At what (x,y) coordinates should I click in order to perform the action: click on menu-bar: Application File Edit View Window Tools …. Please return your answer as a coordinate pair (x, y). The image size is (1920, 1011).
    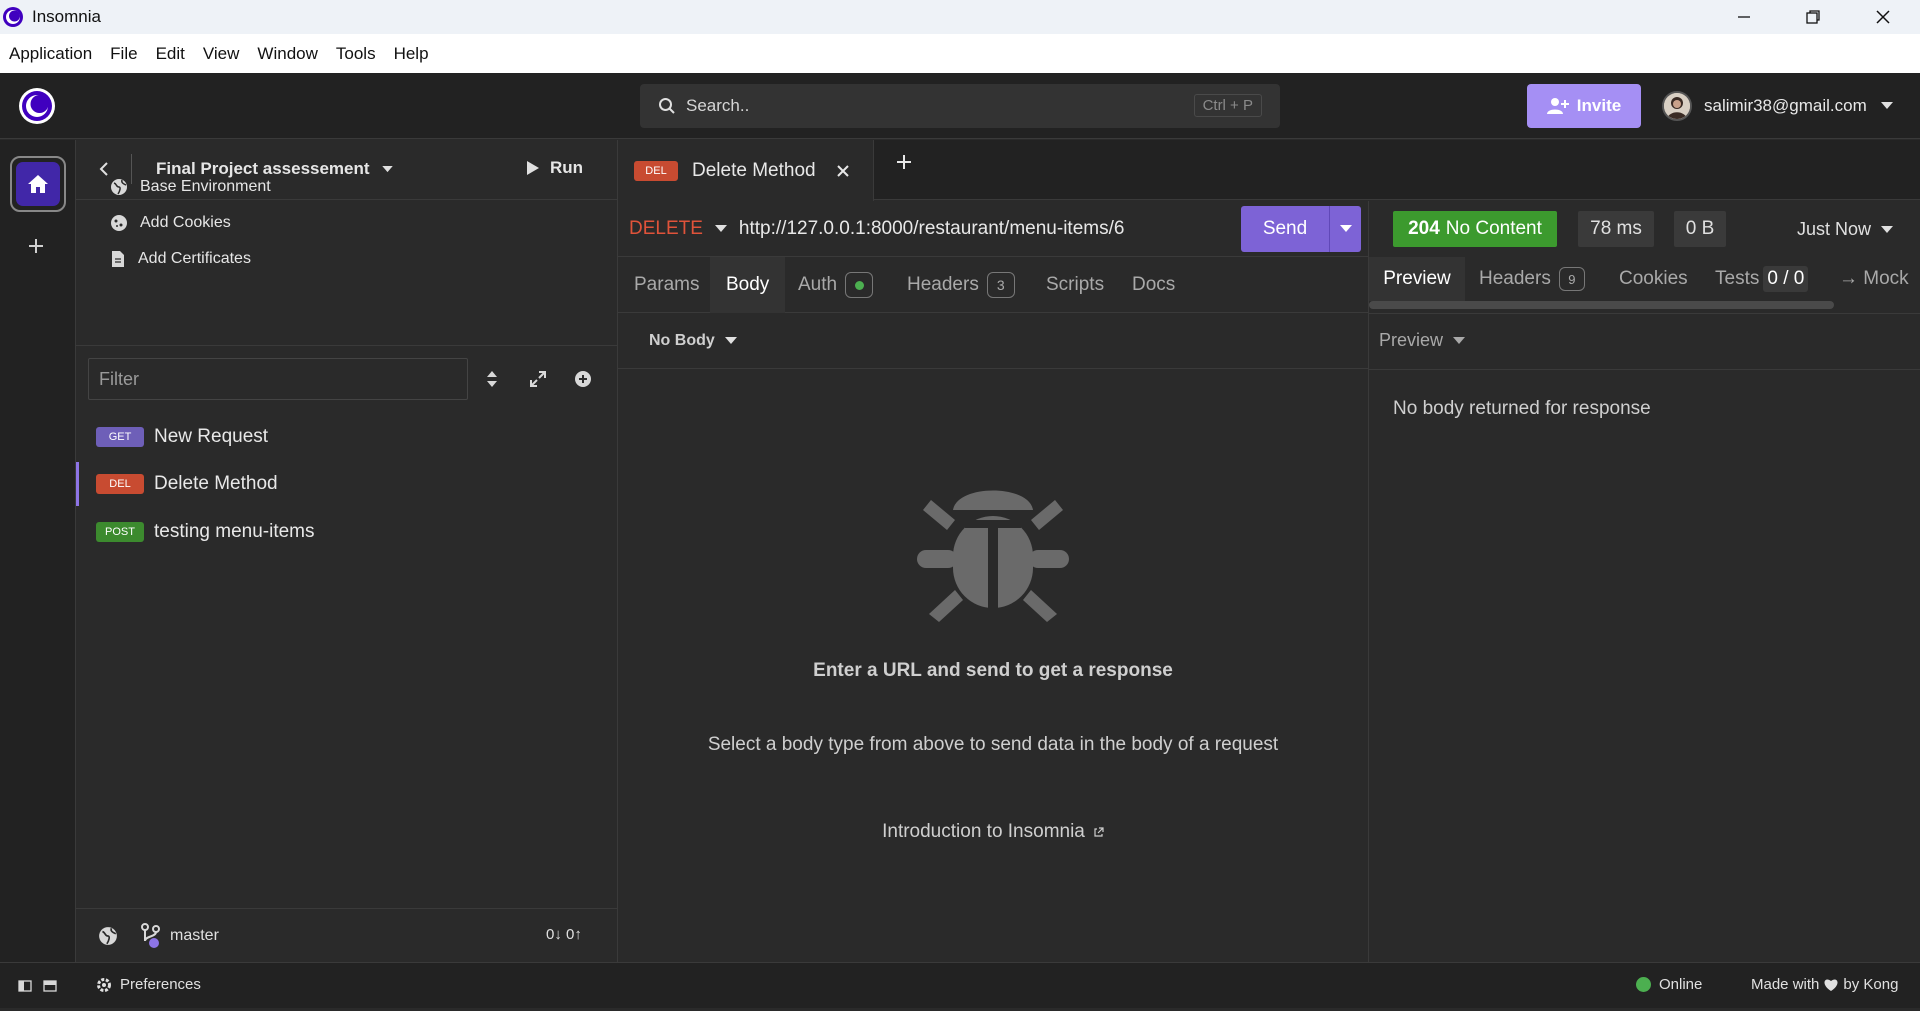
    Looking at the image, I should click on (960, 53).